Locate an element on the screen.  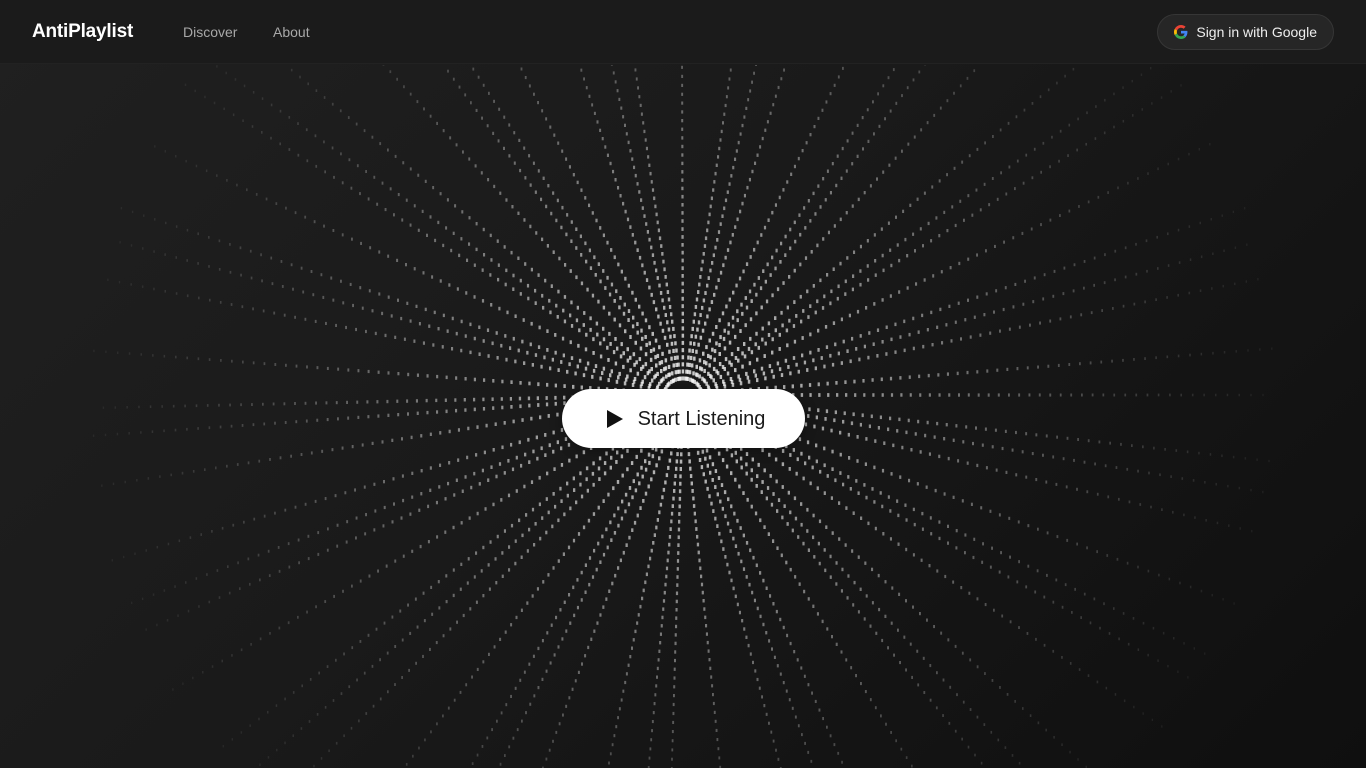
start-listening-button: Start Listening is located at coordinates (683, 418).